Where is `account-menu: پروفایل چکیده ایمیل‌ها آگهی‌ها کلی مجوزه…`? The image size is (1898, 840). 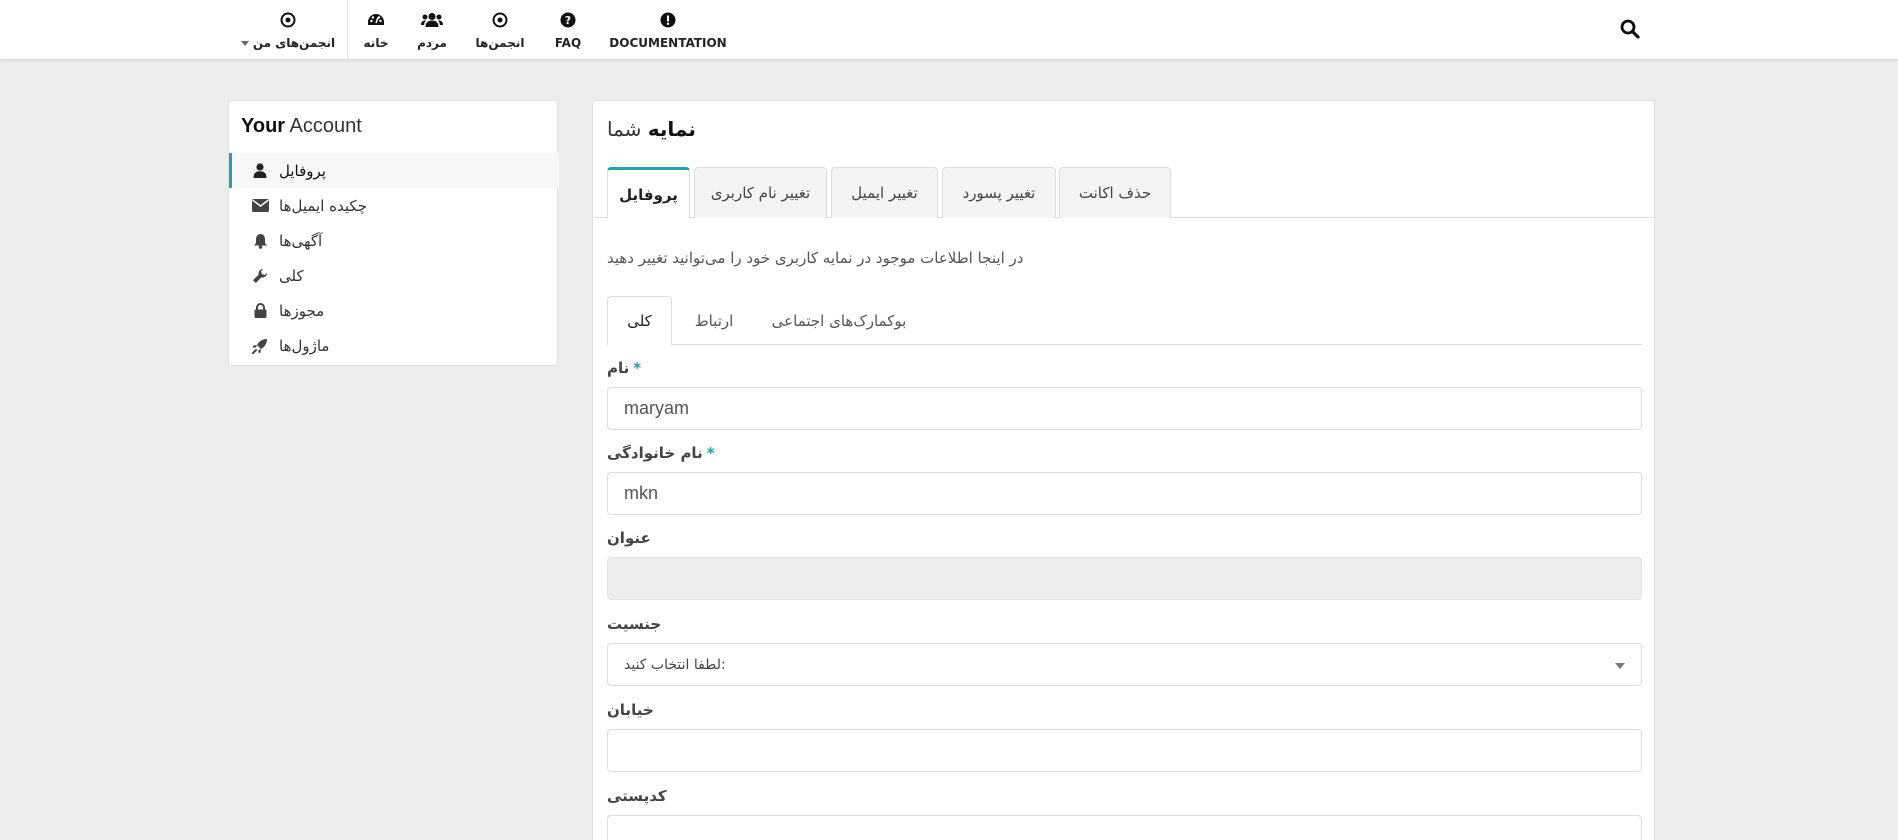
account-menu: پروفایل چکیده ایمیل‌ها آگهی‌ها کلی مجوزه… is located at coordinates (394, 258).